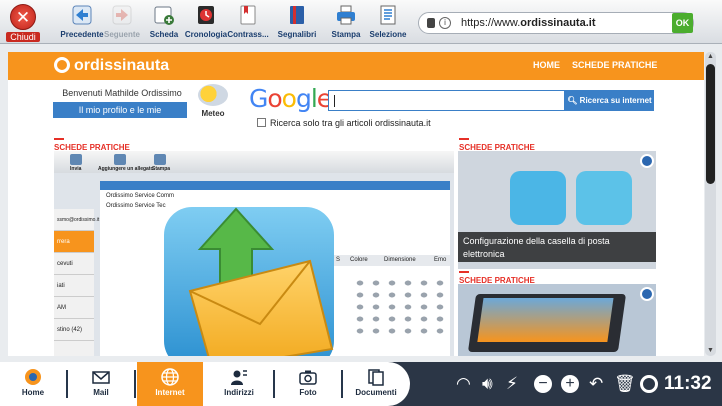 The image size is (722, 406). Describe the element at coordinates (122, 15) in the screenshot. I see `forward-arrow-icon` at that location.